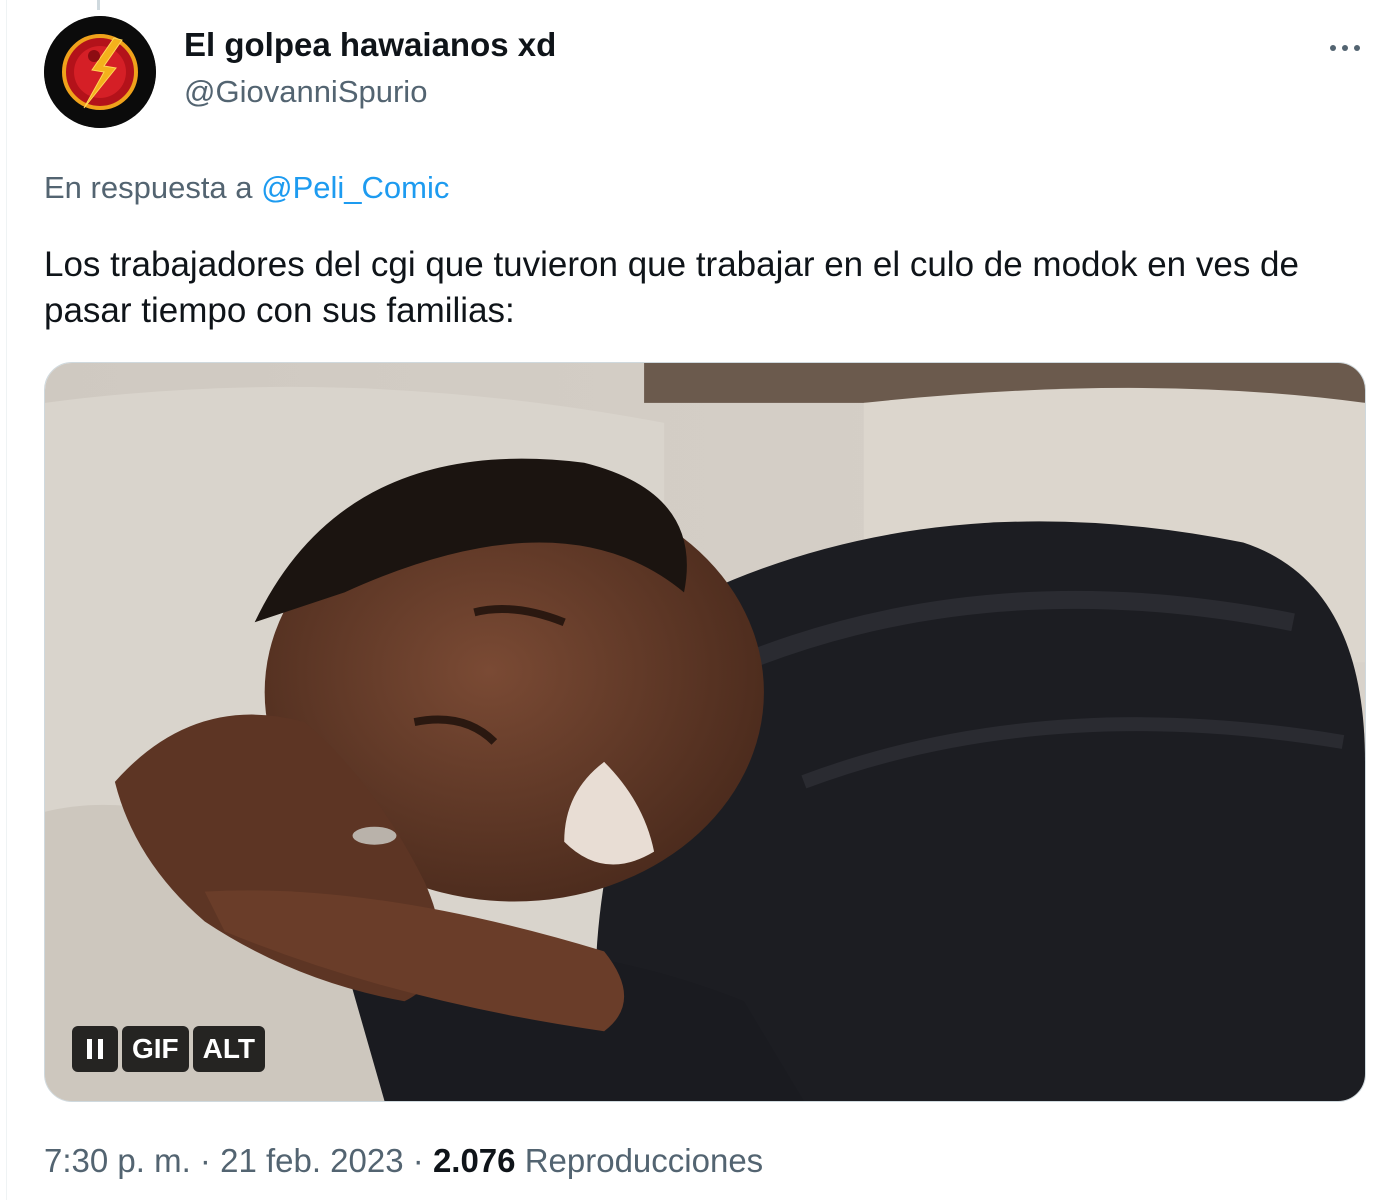 Image resolution: width=1400 pixels, height=1200 pixels. I want to click on reply-context: En respuesta a @Peli_Comic, so click(246, 188).